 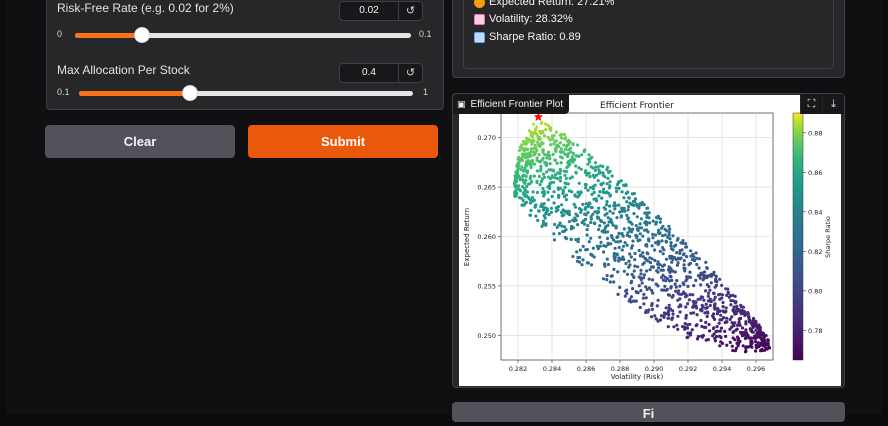 I want to click on colorbar-tick-label: 0.80, so click(x=815, y=291).